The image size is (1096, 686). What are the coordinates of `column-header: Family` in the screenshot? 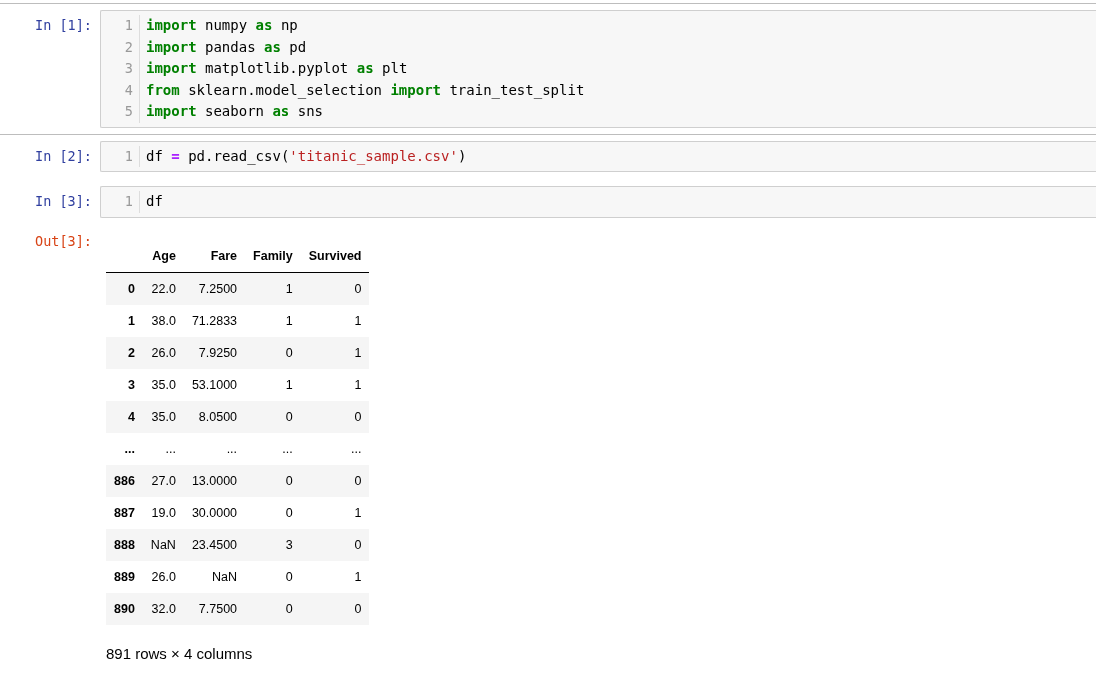 It's located at (273, 255).